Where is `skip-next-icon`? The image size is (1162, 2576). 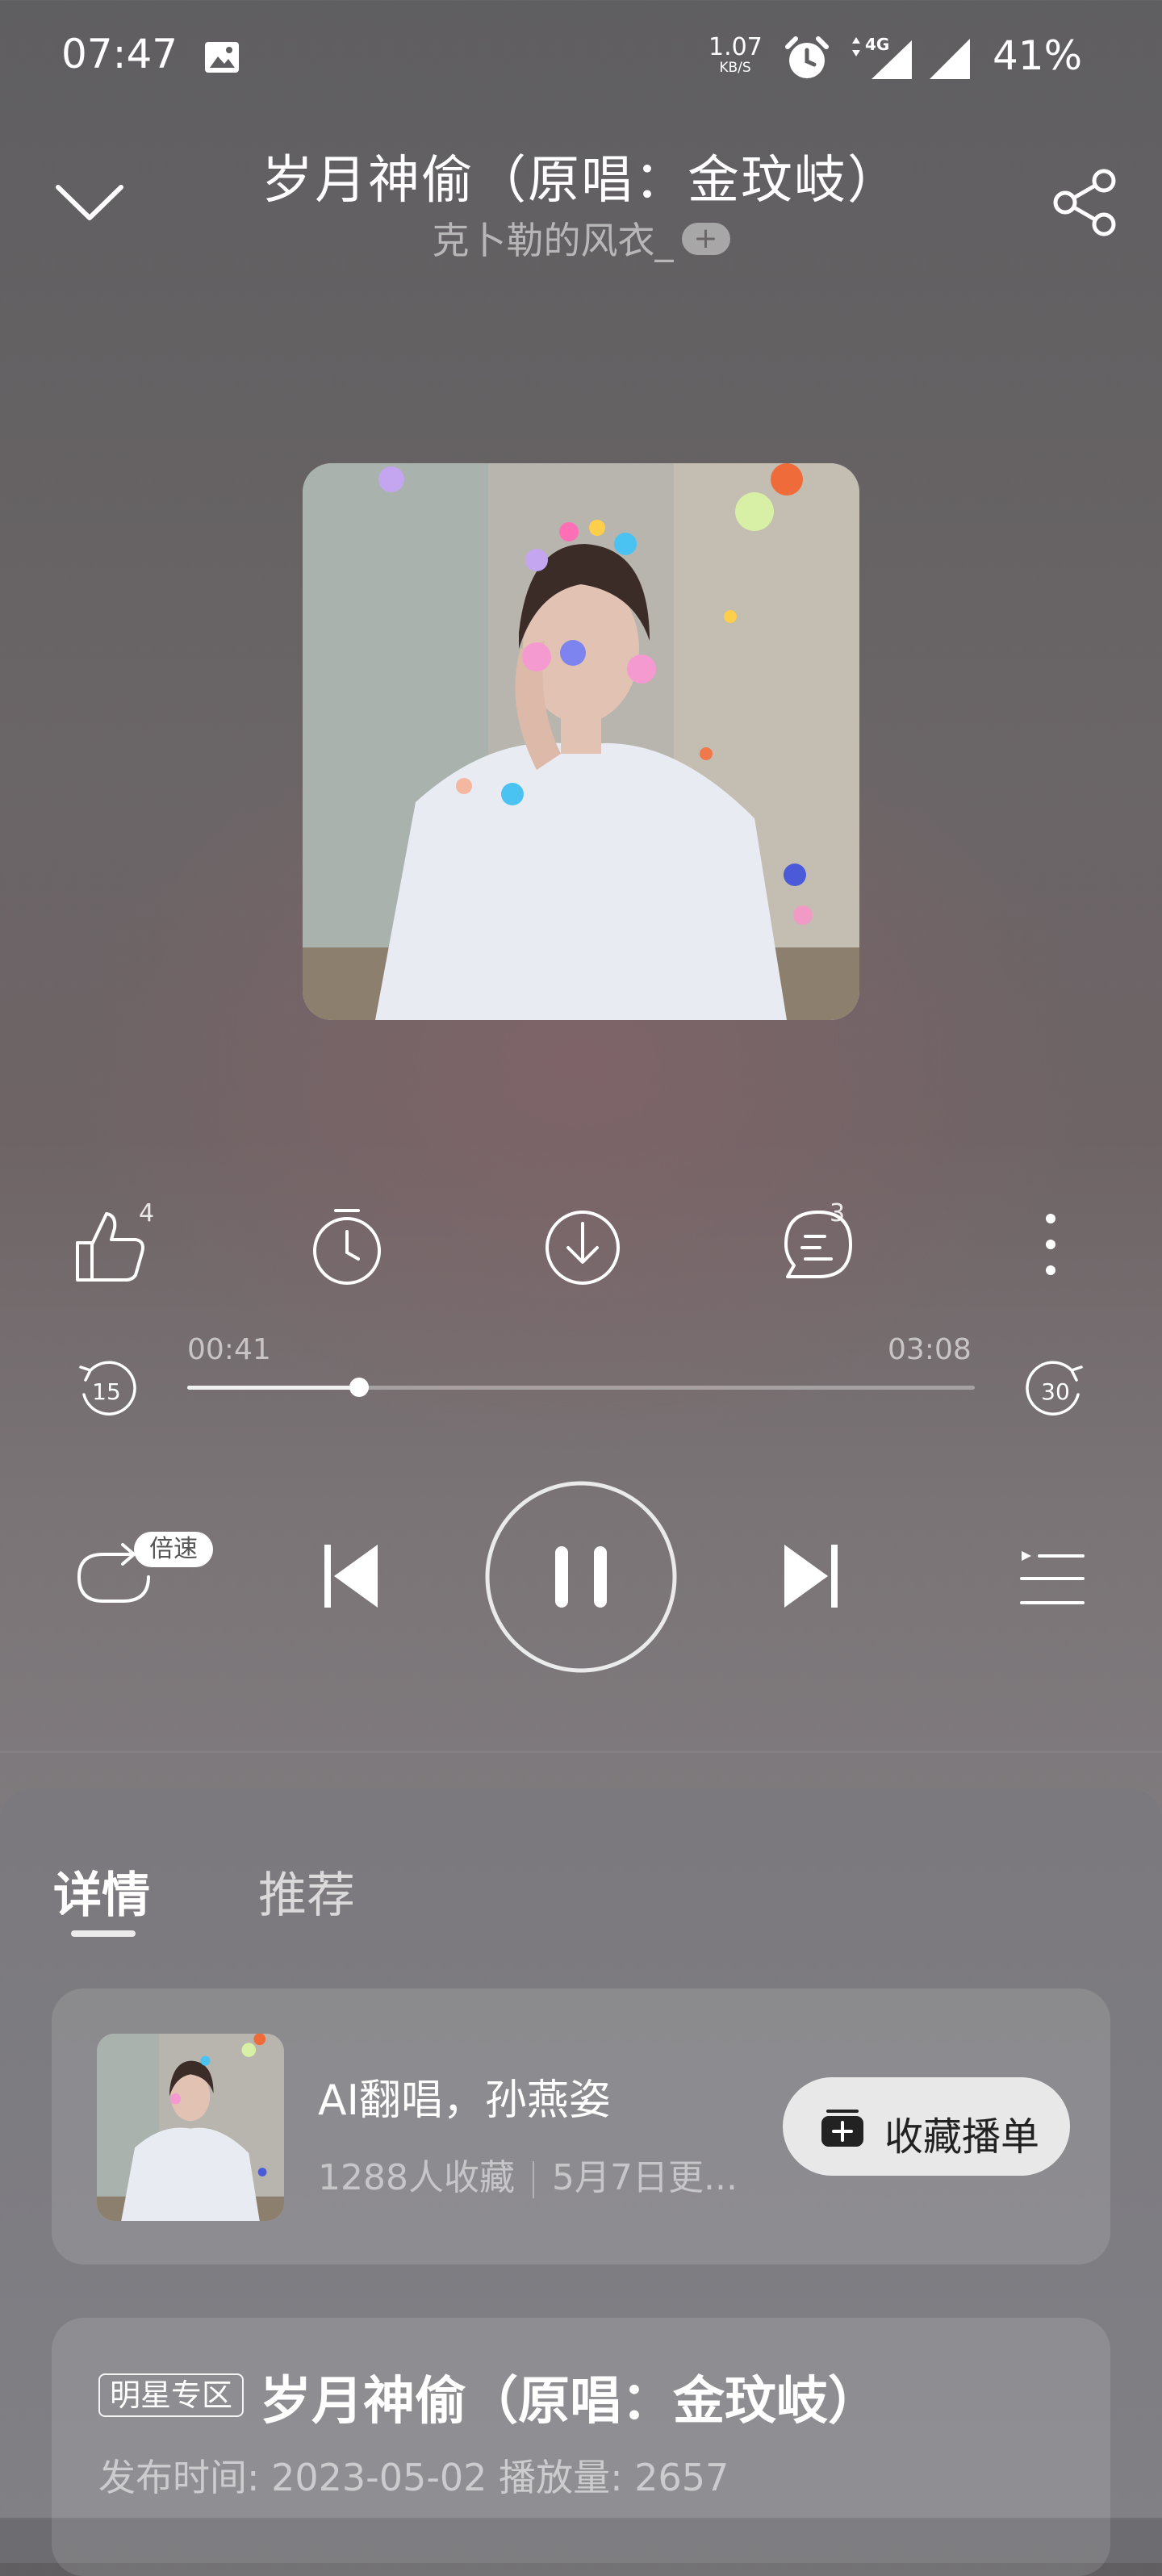 skip-next-icon is located at coordinates (811, 1576).